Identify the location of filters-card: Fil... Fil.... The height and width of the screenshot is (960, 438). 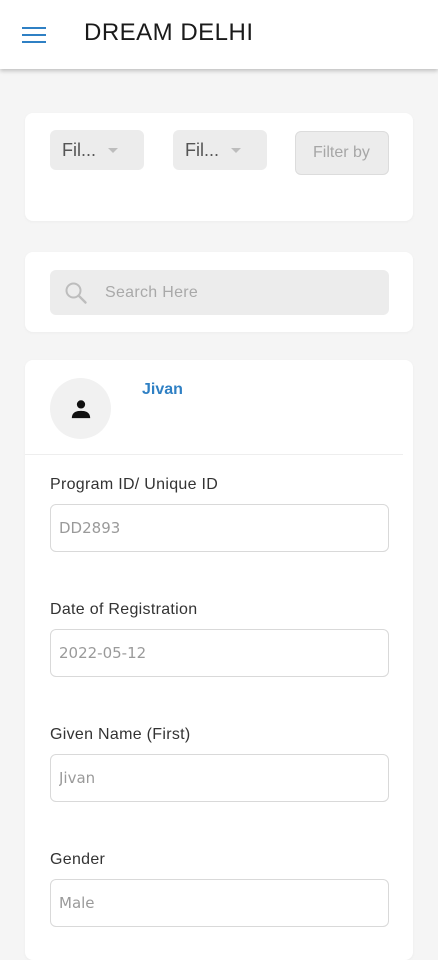
(219, 167).